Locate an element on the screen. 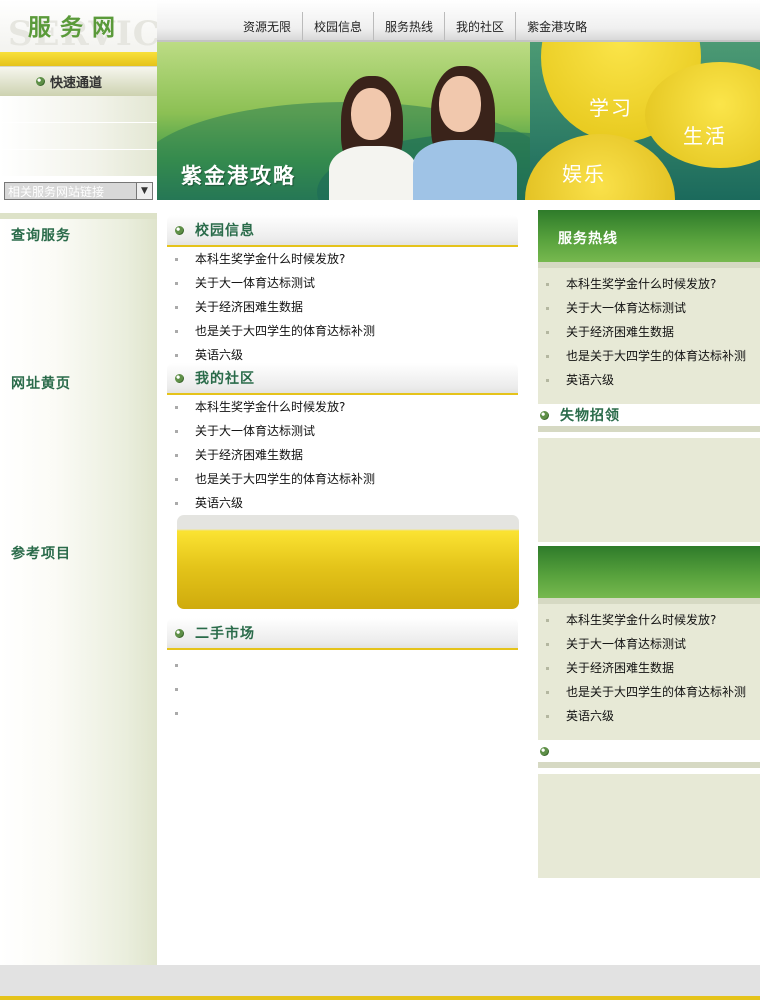  market-list is located at coordinates (185, 689).